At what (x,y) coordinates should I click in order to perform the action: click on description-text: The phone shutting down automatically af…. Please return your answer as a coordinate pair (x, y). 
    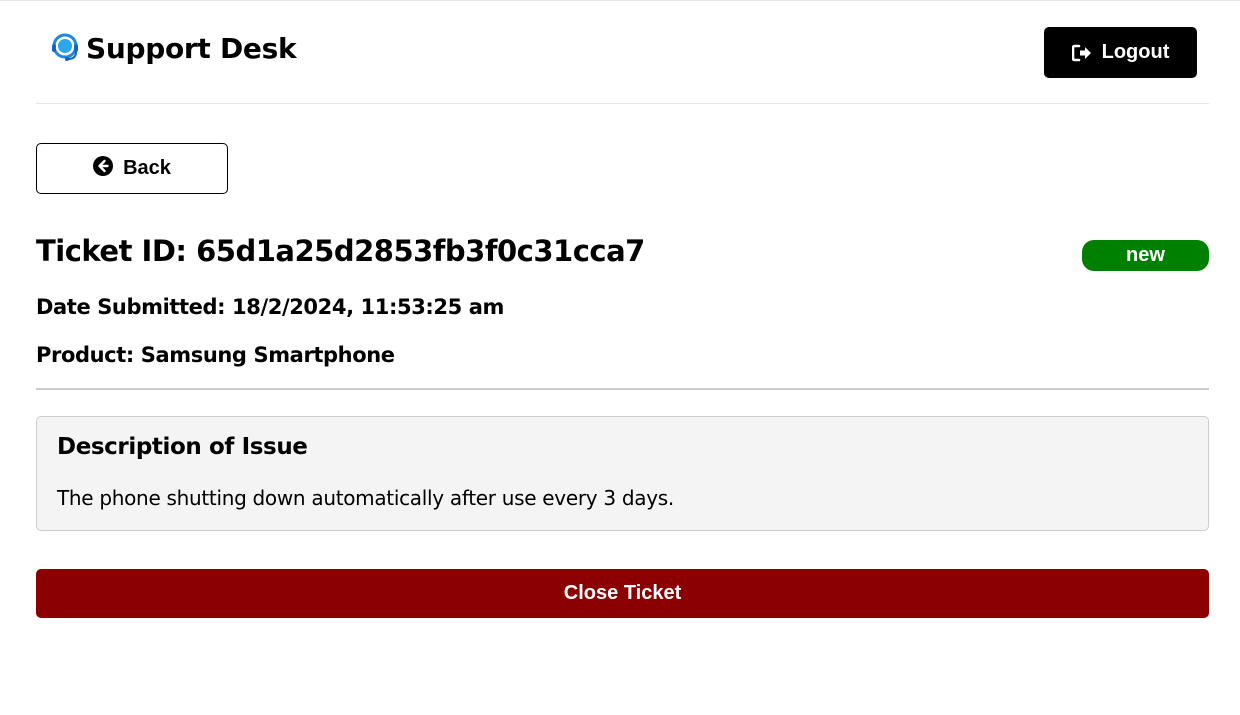
    Looking at the image, I should click on (365, 498).